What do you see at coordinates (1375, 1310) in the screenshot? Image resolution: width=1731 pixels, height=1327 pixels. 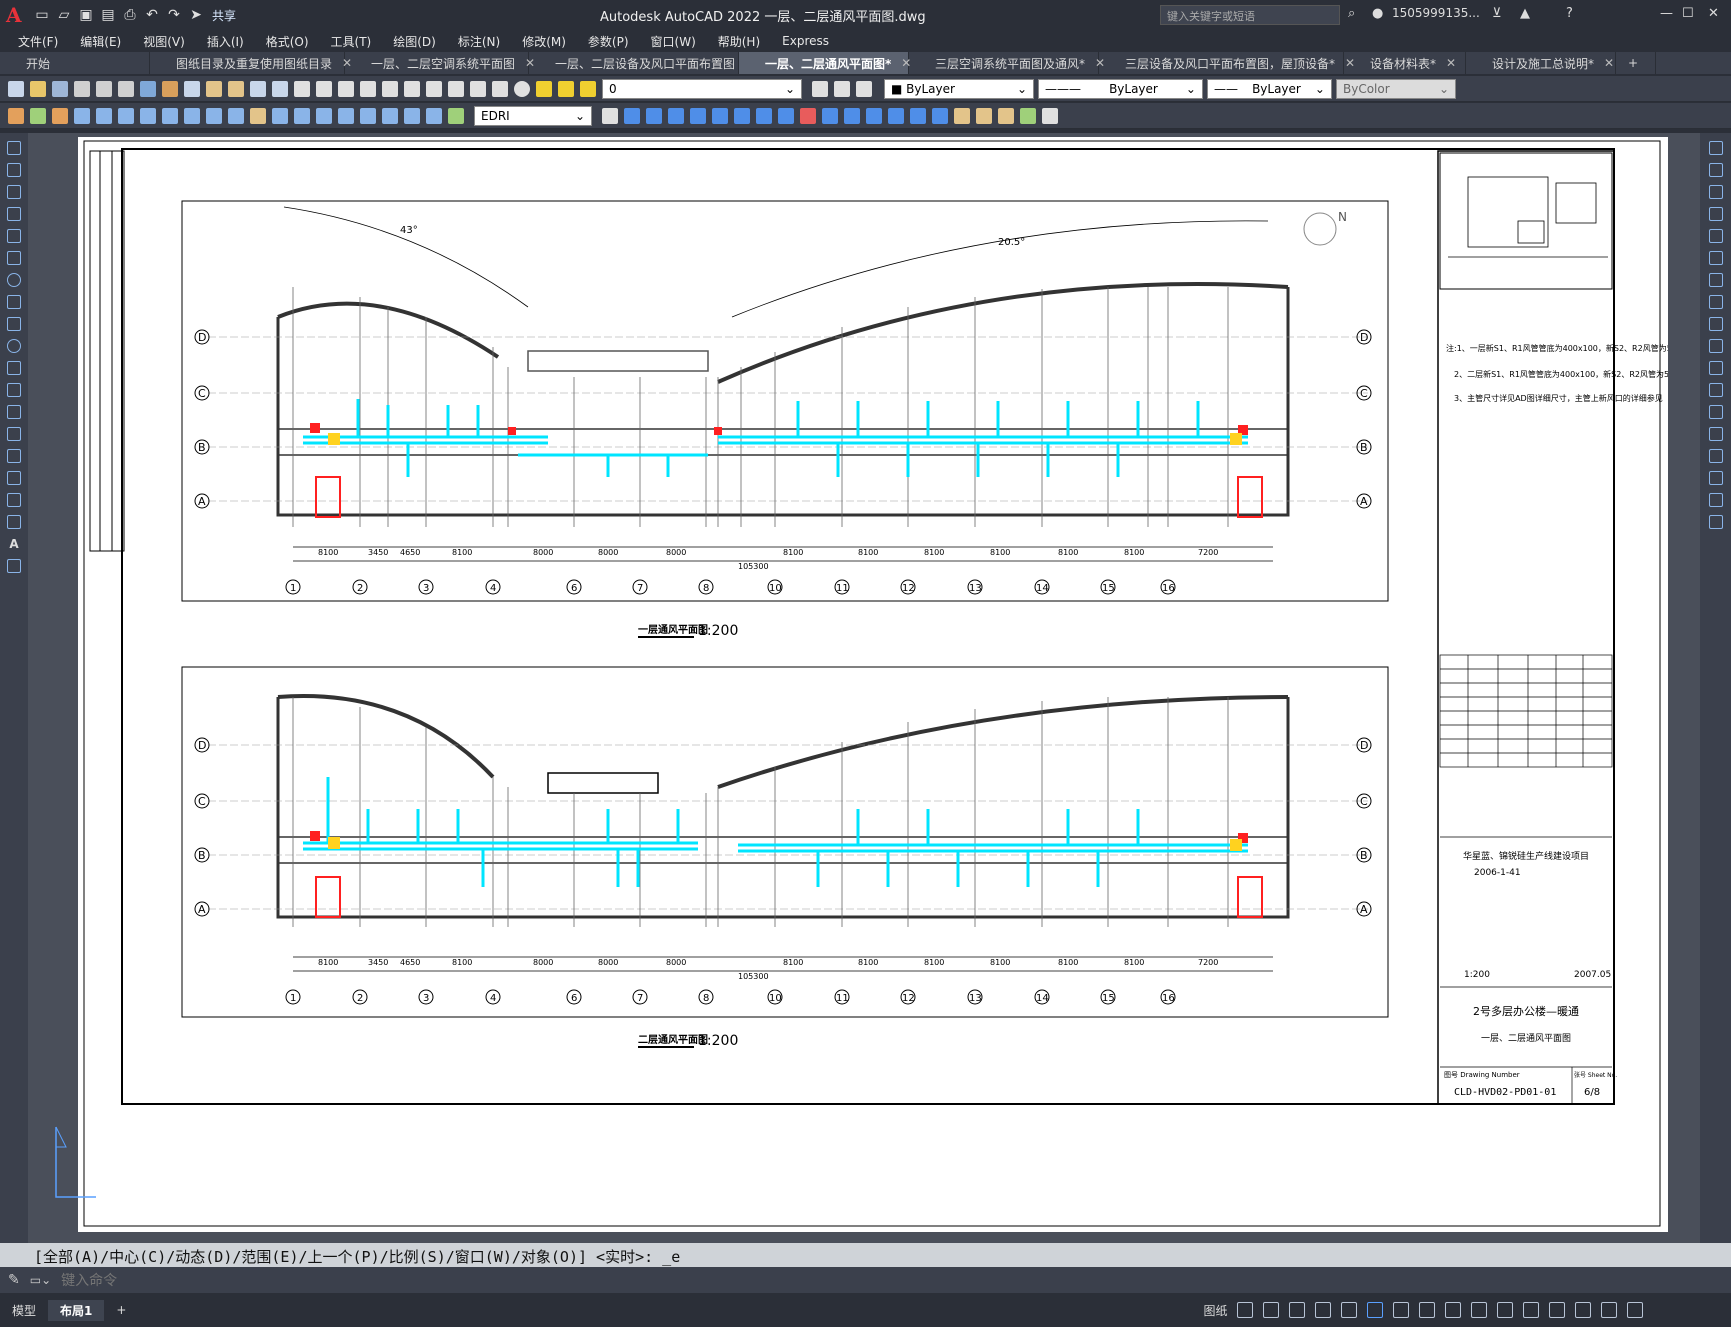 I see `viewport-icon` at bounding box center [1375, 1310].